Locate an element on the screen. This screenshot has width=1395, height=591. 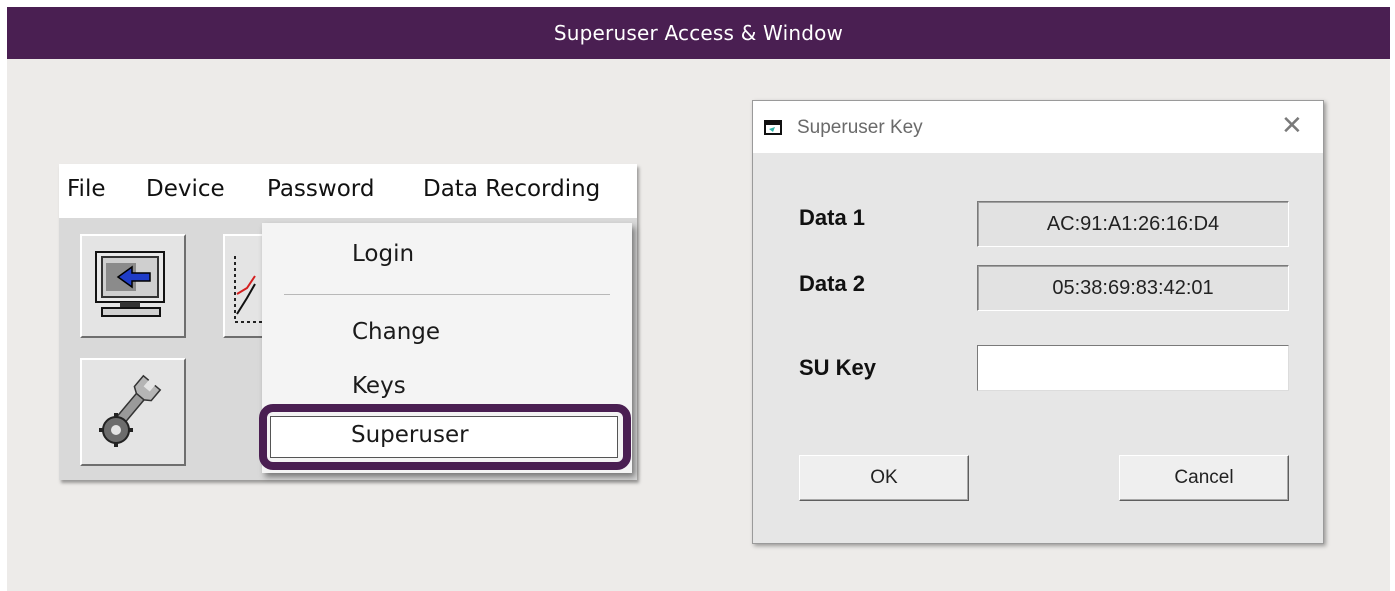
menu-item-superuser-label: Superuser is located at coordinates (410, 435).